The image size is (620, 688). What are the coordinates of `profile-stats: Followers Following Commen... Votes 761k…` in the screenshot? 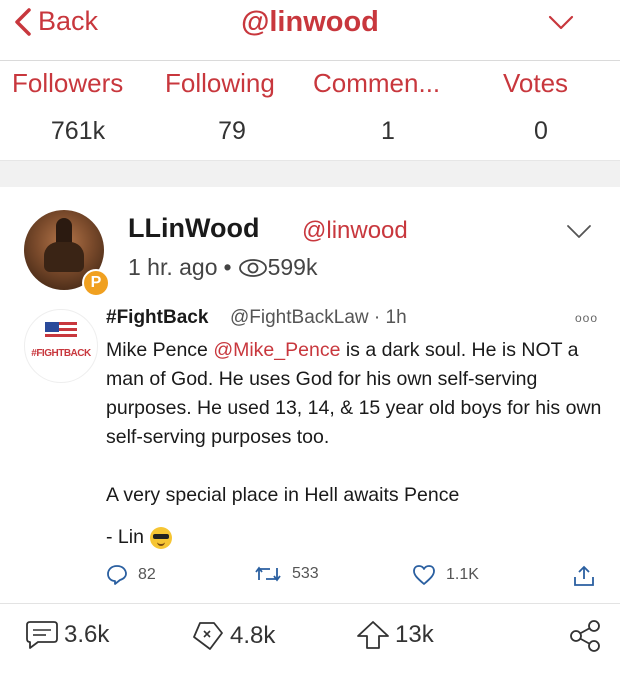 It's located at (310, 111).